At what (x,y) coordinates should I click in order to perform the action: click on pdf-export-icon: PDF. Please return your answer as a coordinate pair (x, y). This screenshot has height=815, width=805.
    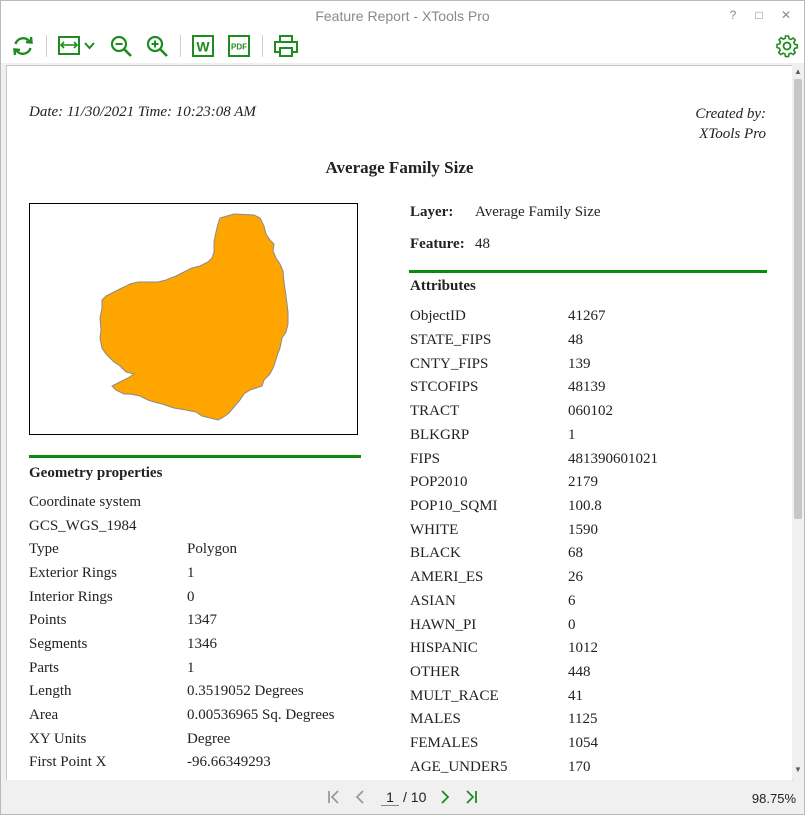
    Looking at the image, I should click on (239, 46).